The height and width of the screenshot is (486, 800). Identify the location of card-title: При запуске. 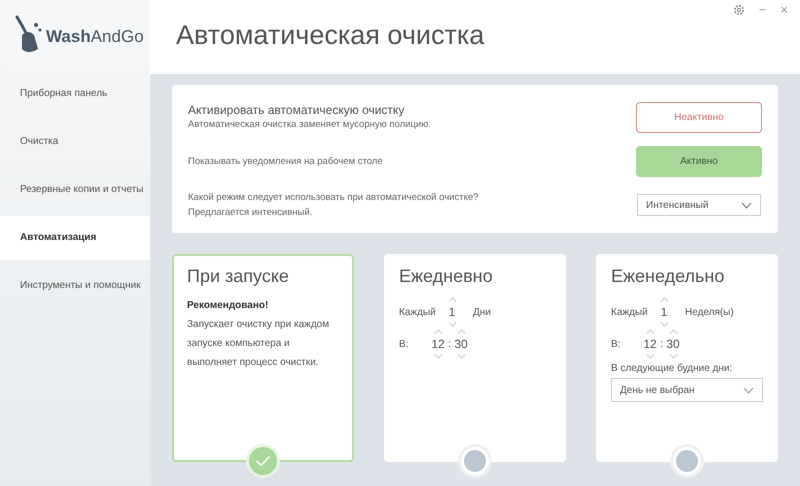
(238, 276).